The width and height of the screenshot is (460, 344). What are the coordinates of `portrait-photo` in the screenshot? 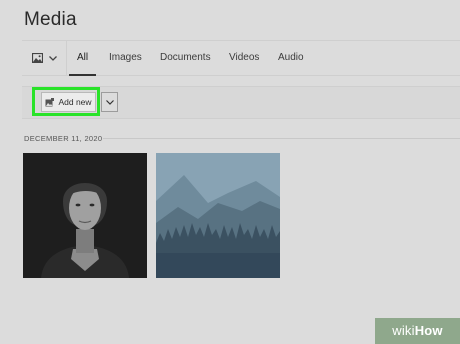 It's located at (85, 215).